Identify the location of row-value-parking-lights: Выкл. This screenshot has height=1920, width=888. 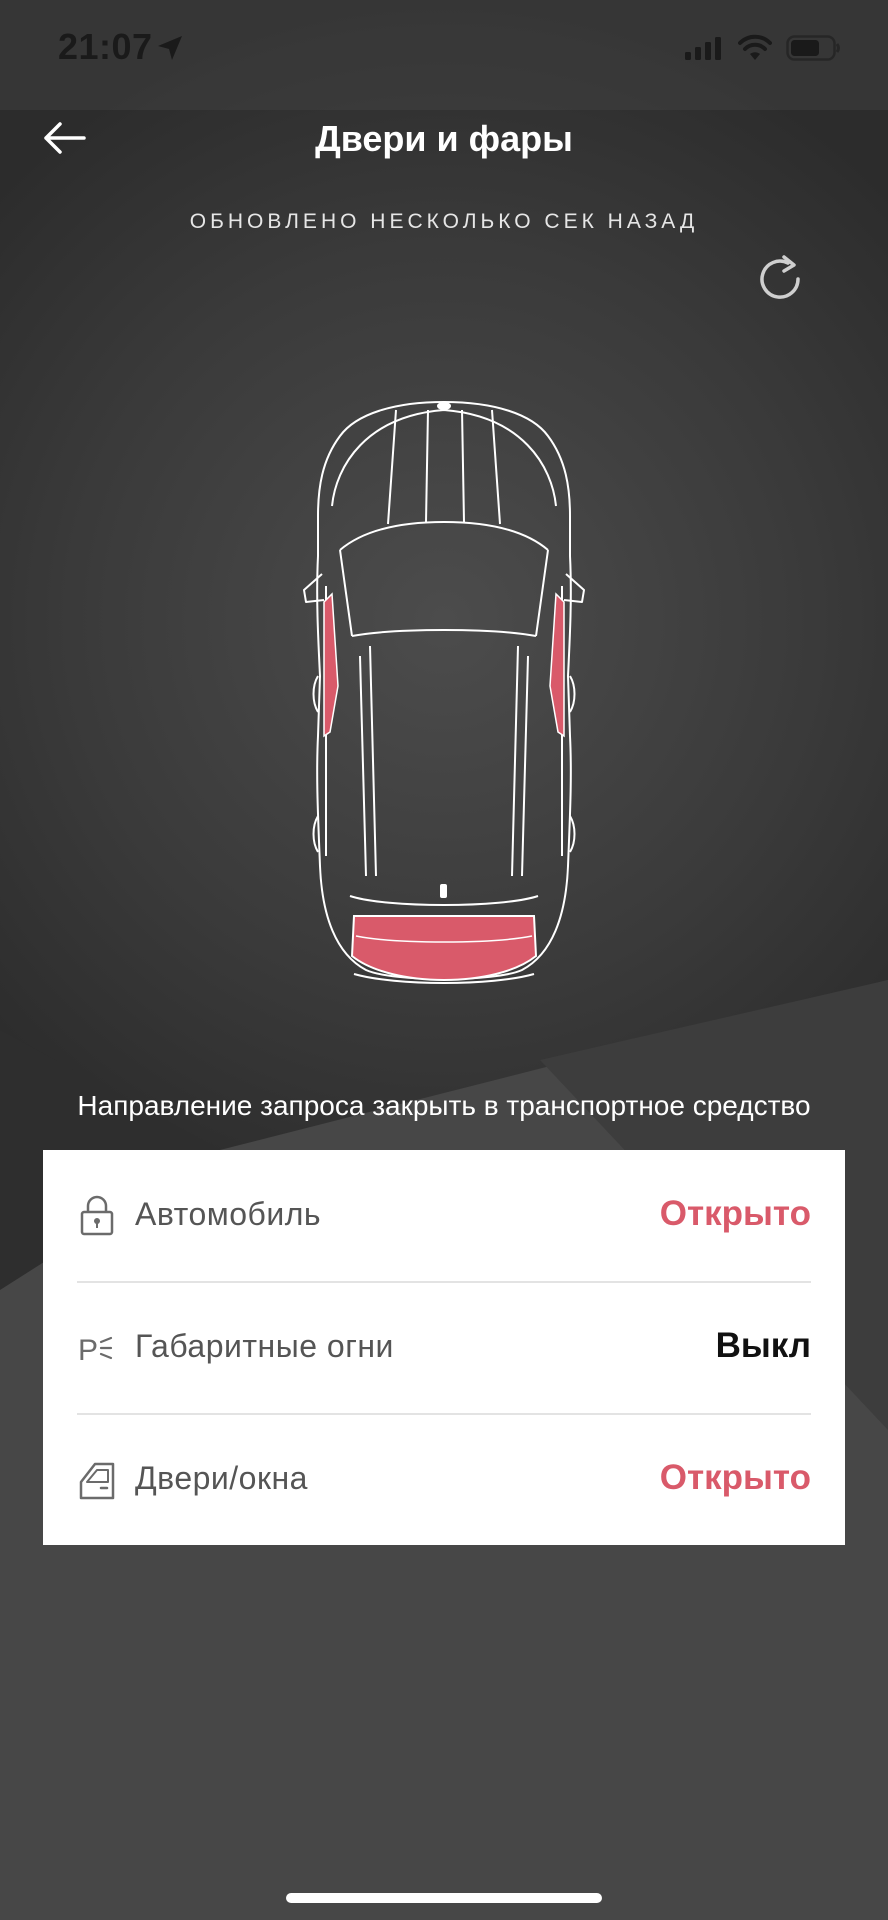
(763, 1345).